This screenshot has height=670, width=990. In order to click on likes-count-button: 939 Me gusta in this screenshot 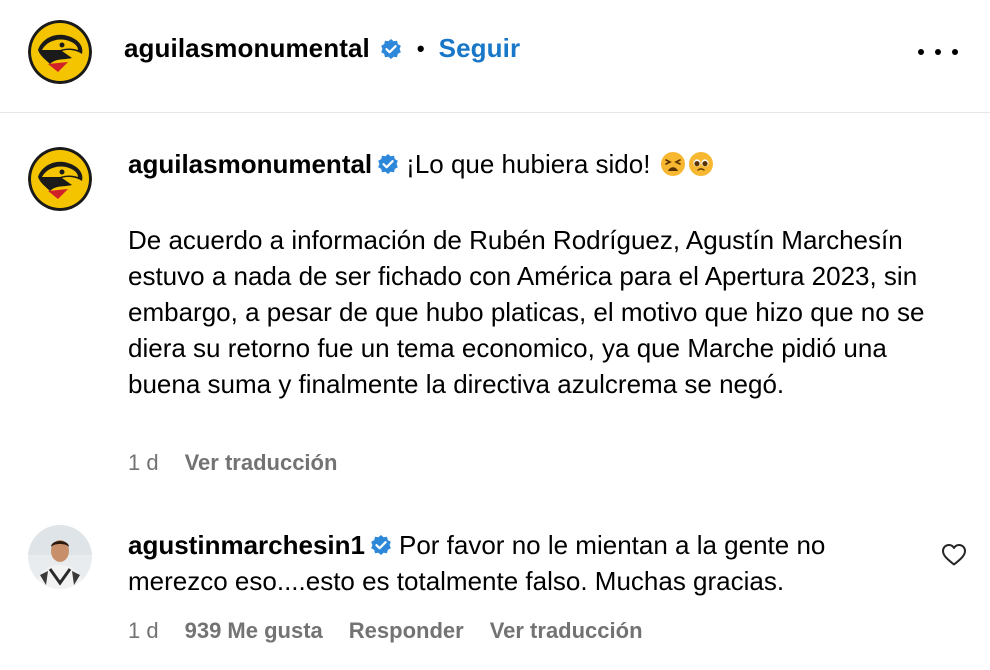, I will do `click(254, 631)`.